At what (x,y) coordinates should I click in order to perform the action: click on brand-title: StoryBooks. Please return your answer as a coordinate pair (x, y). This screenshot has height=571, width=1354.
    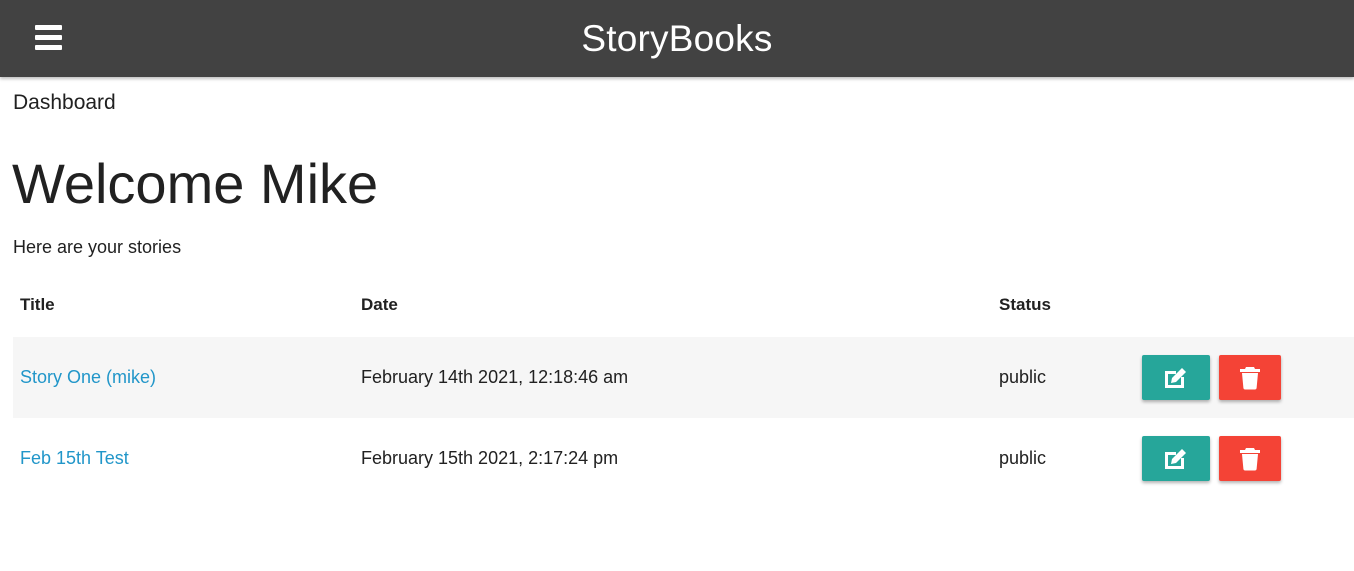
    Looking at the image, I should click on (677, 39).